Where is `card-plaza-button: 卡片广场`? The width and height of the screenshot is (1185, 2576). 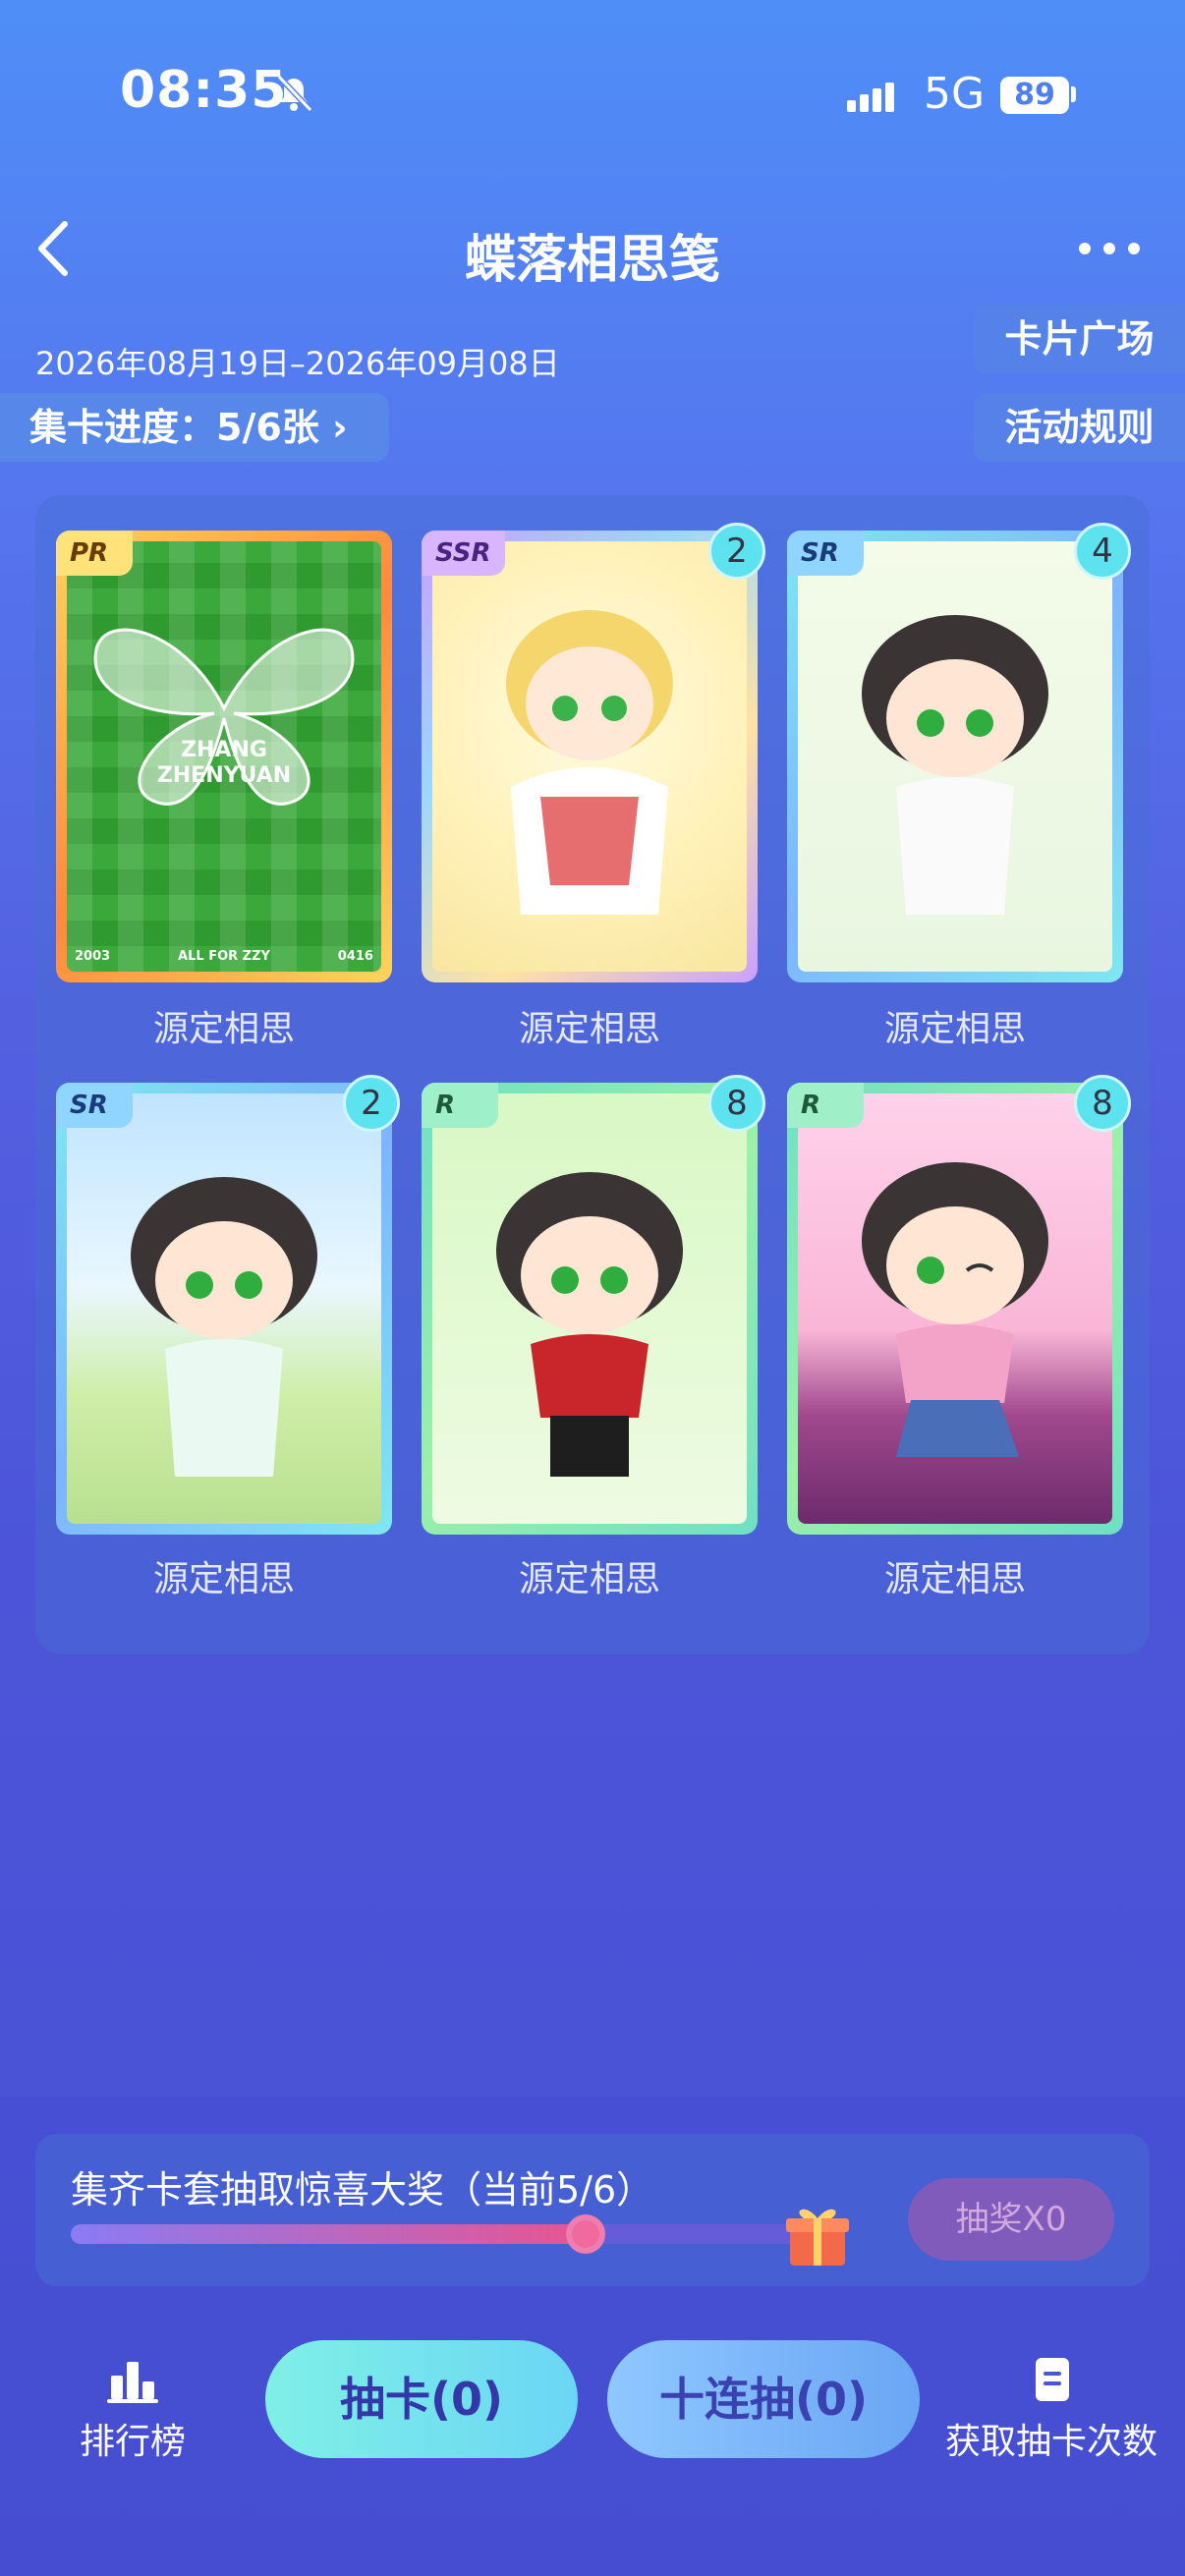
card-plaza-button: 卡片广场 is located at coordinates (1080, 339).